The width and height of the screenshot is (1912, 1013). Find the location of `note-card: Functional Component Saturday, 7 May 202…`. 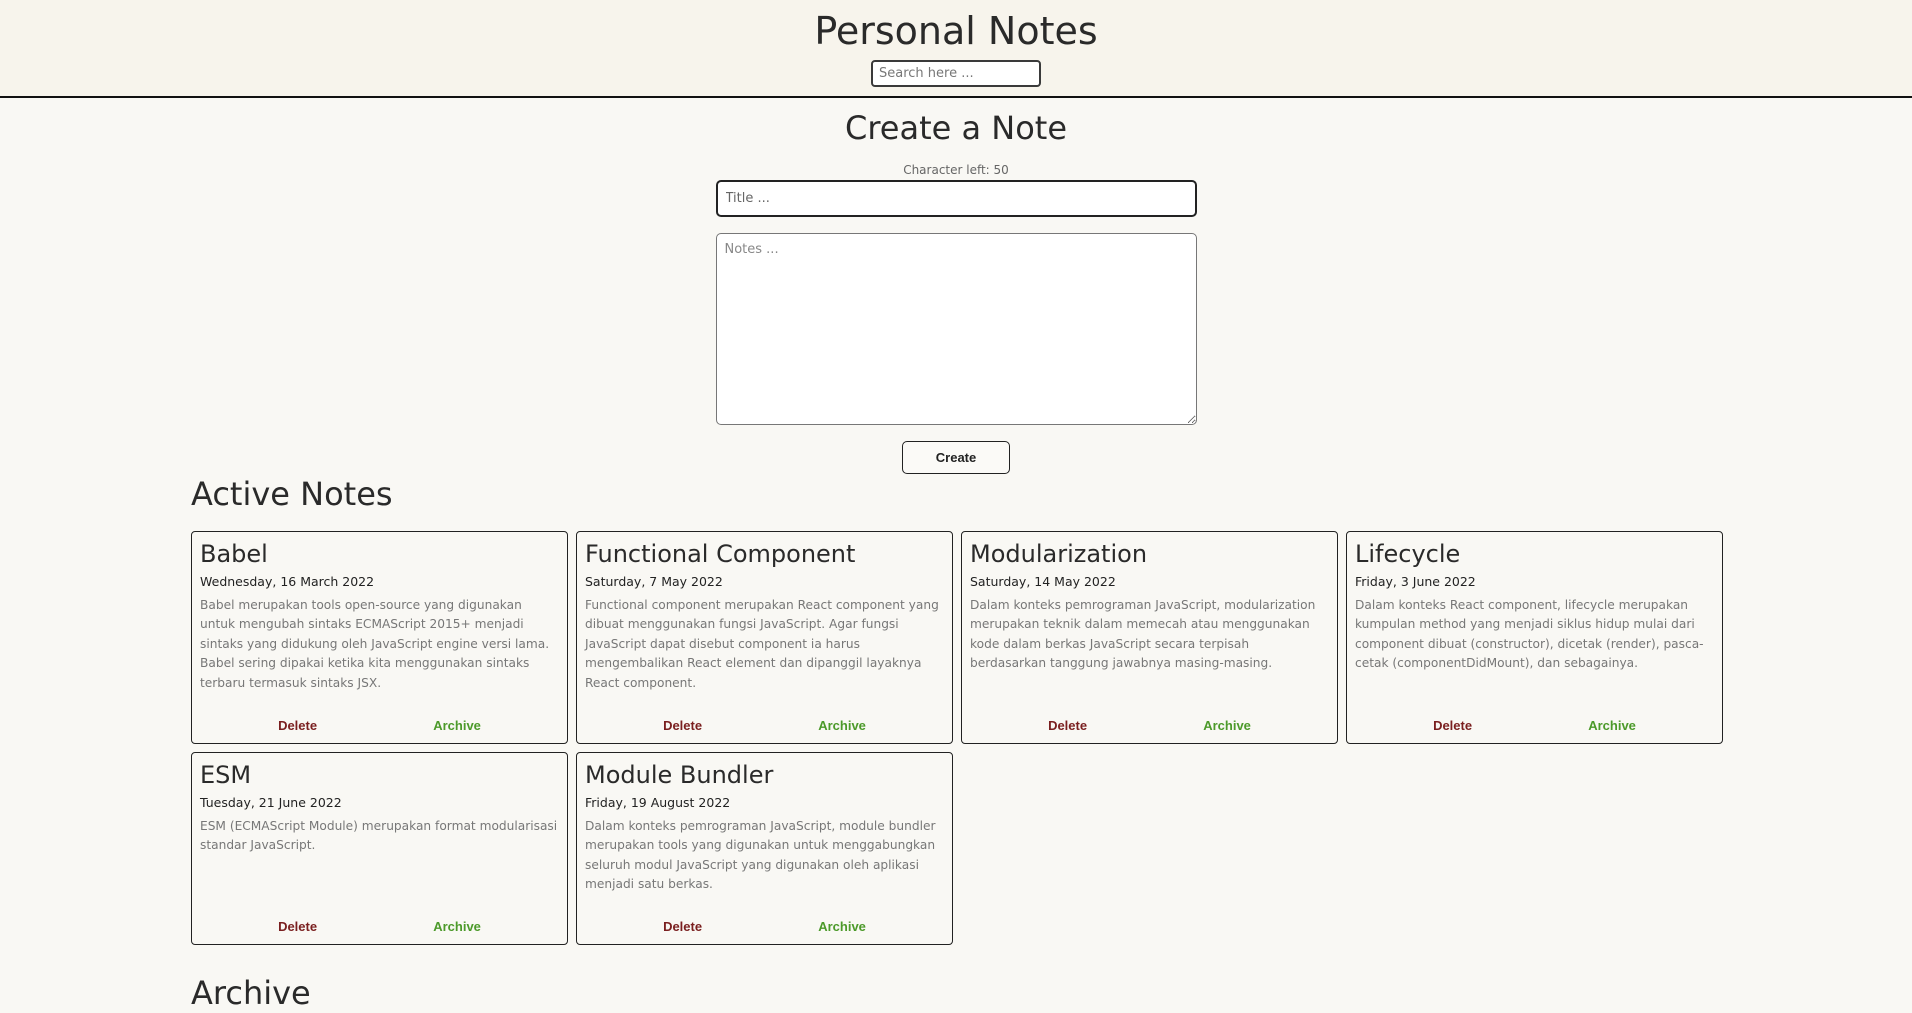

note-card: Functional Component Saturday, 7 May 202… is located at coordinates (764, 637).